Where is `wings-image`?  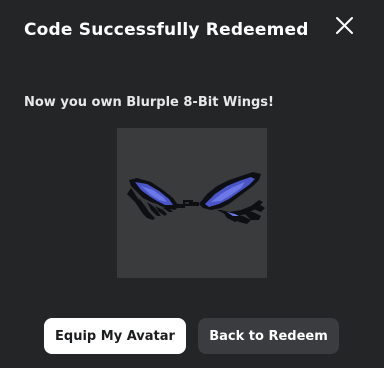
wings-image is located at coordinates (196, 198).